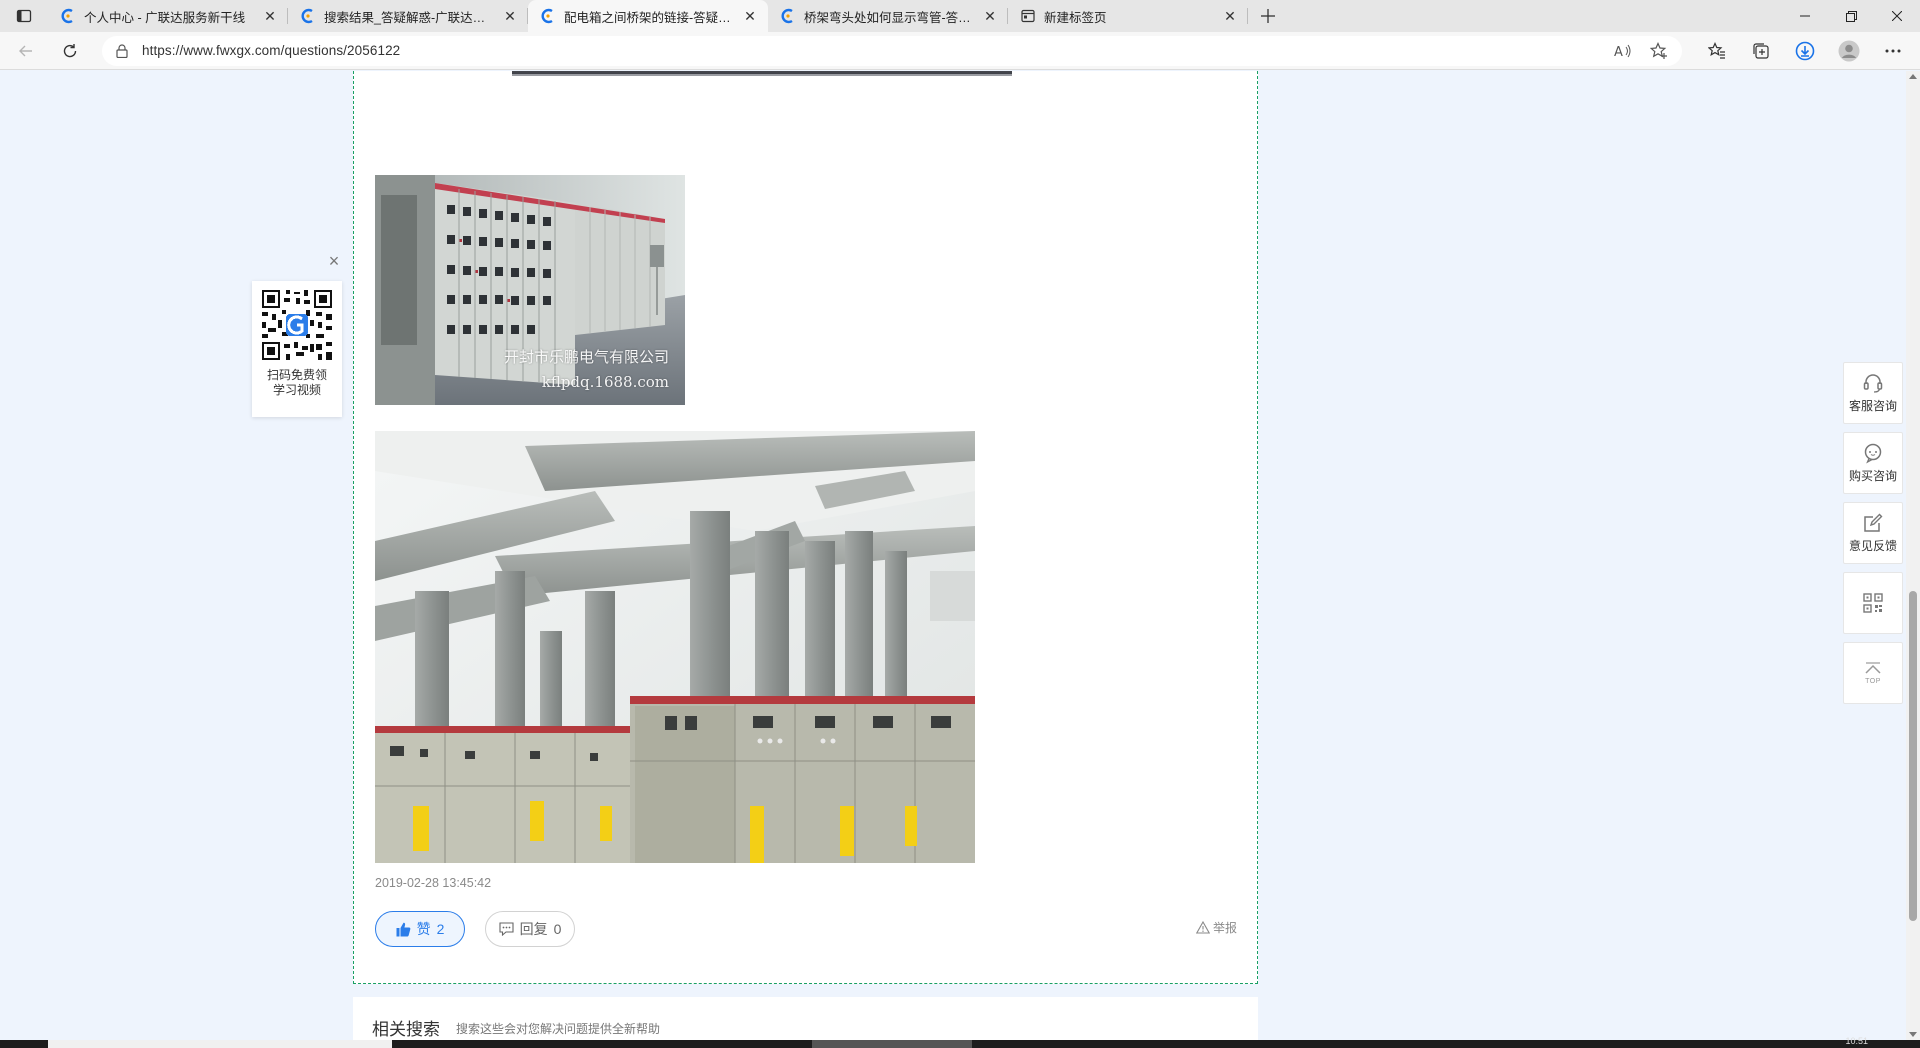 The image size is (1920, 1048). I want to click on tab-title: 配电箱之间桥架的链接-答疑解惑-广联达服务新干线, so click(649, 17).